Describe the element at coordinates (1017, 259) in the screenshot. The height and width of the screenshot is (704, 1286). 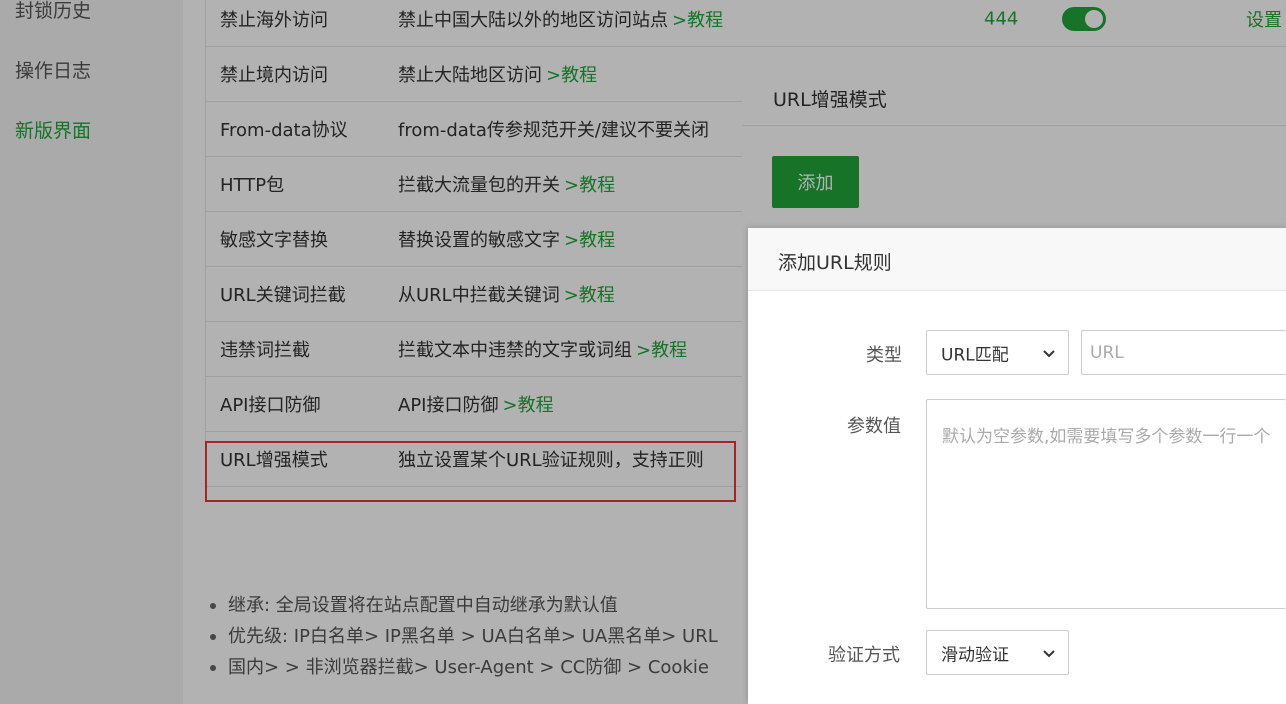
I see `modal-header: 添加URL规则` at that location.